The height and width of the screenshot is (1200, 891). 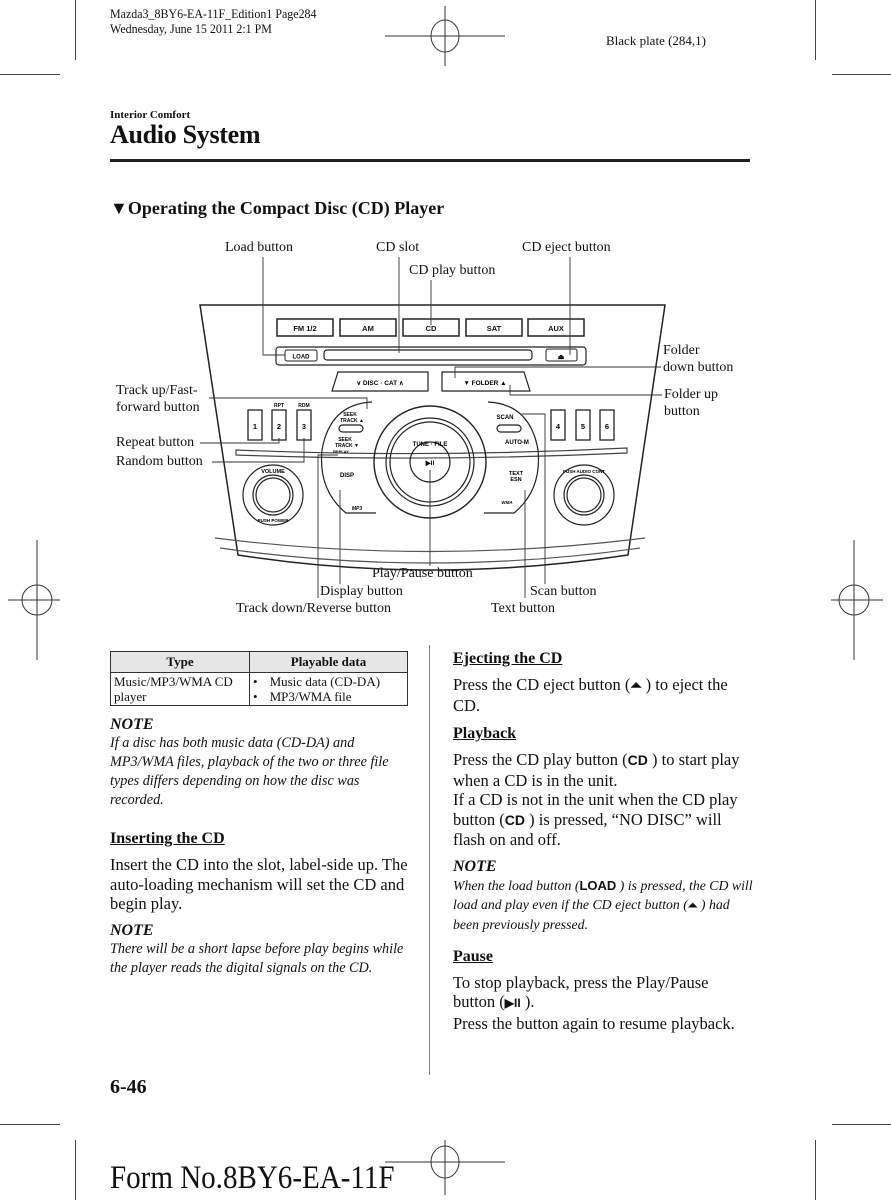 What do you see at coordinates (273, 472) in the screenshot?
I see `volume-label: VOLUME` at bounding box center [273, 472].